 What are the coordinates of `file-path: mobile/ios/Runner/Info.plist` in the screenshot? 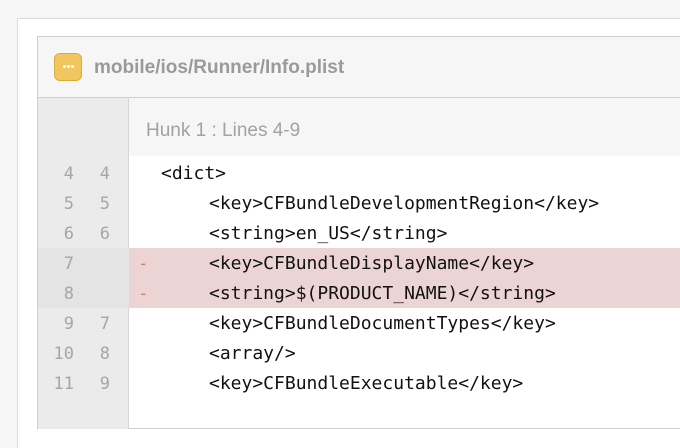 It's located at (219, 67).